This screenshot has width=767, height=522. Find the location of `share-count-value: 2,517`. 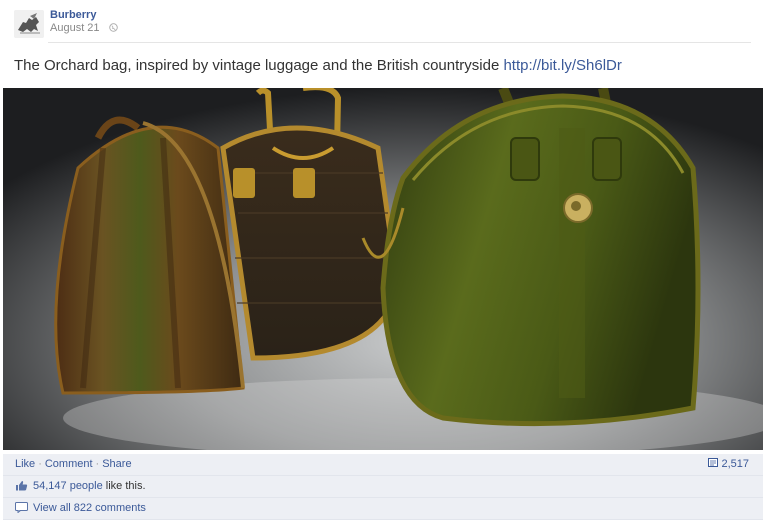

share-count-value: 2,517 is located at coordinates (735, 464).